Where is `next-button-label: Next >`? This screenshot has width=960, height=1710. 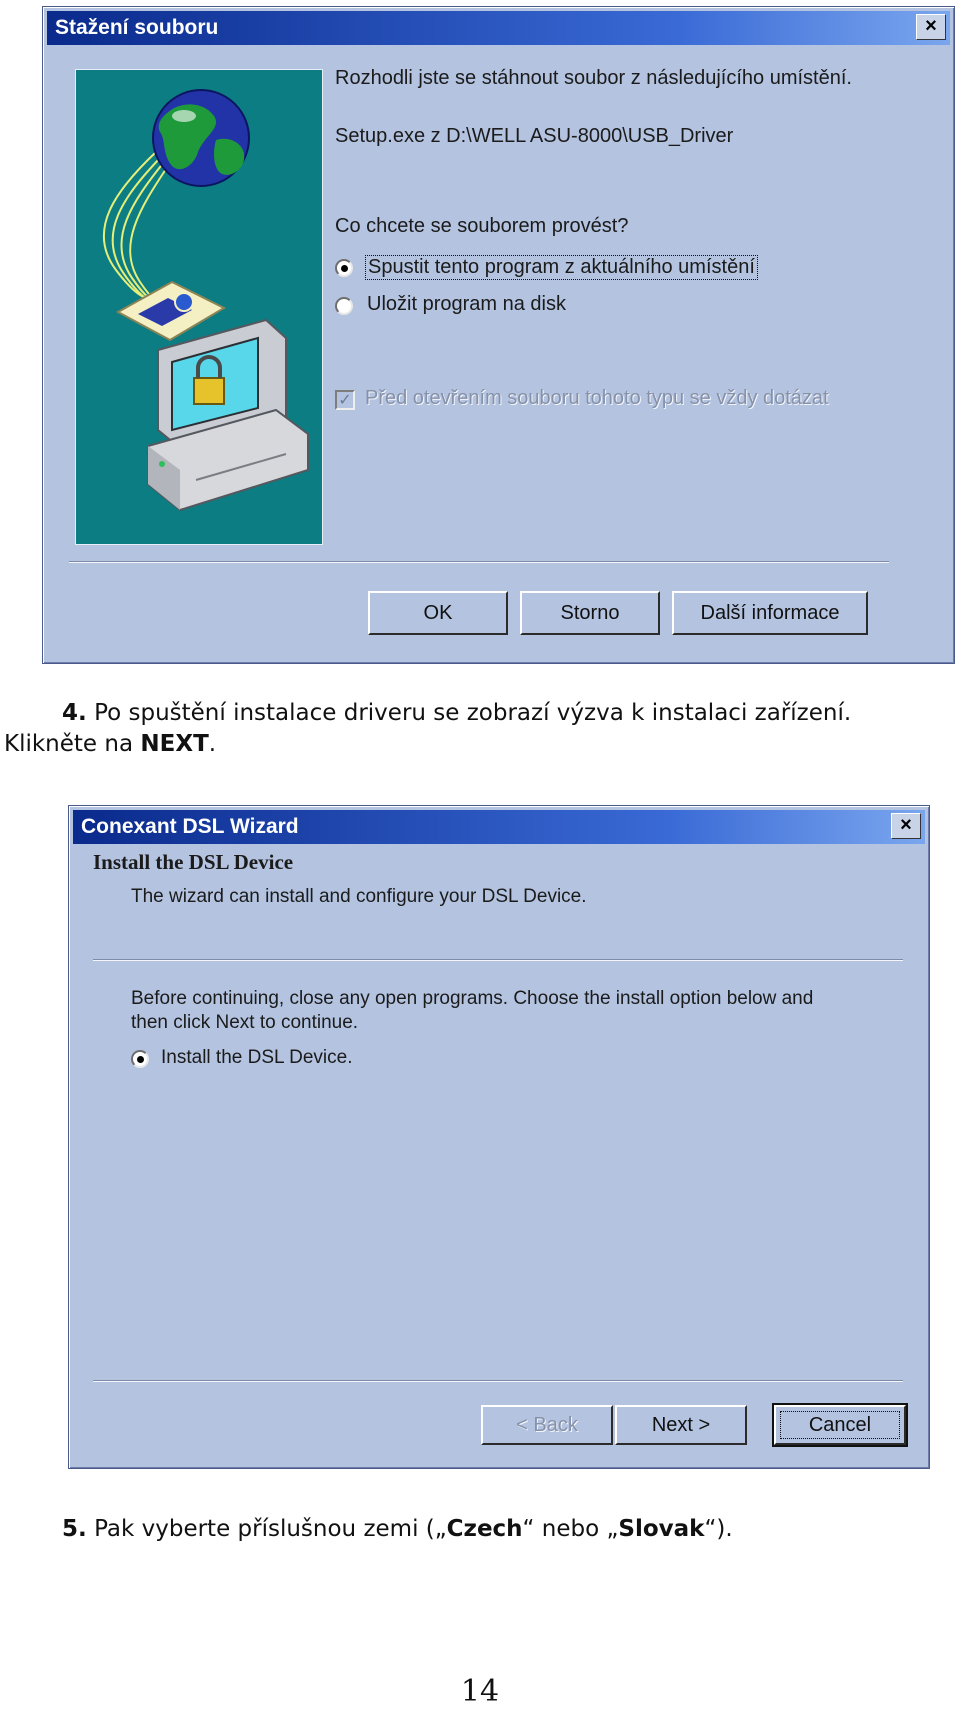 next-button-label: Next > is located at coordinates (681, 1425).